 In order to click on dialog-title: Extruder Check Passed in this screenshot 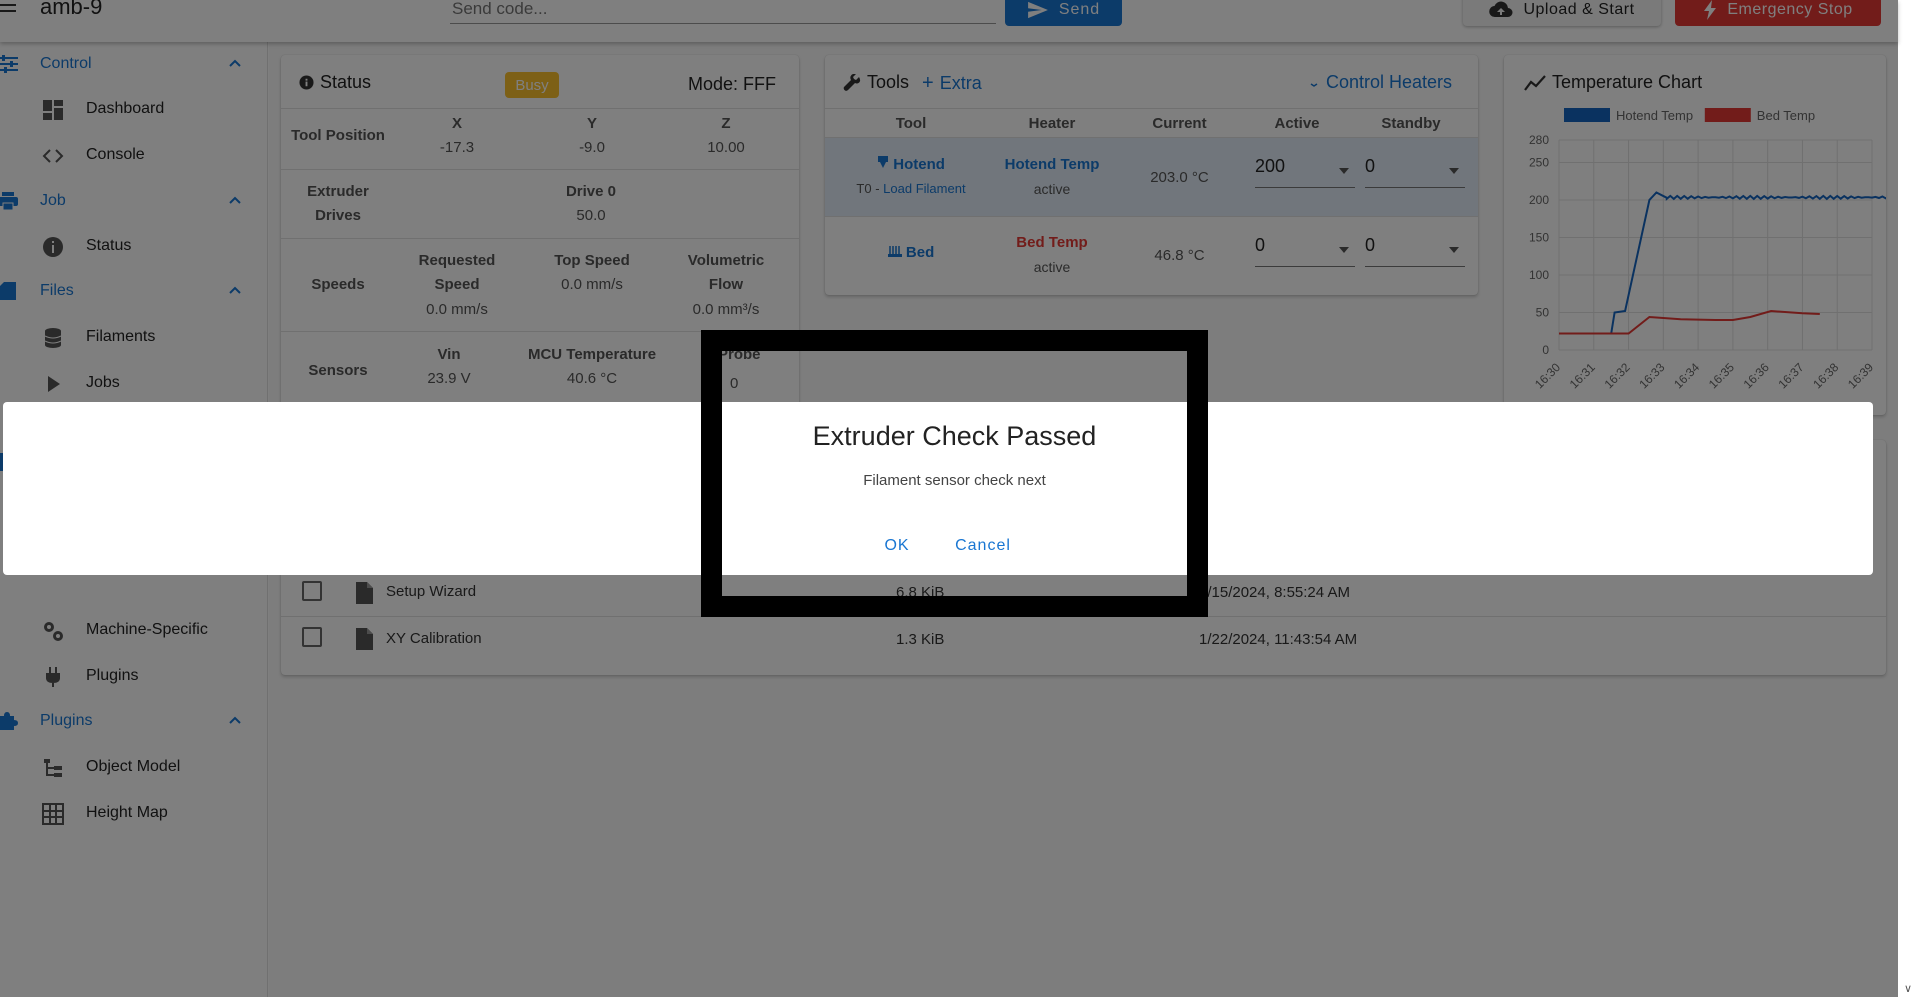, I will do `click(954, 436)`.